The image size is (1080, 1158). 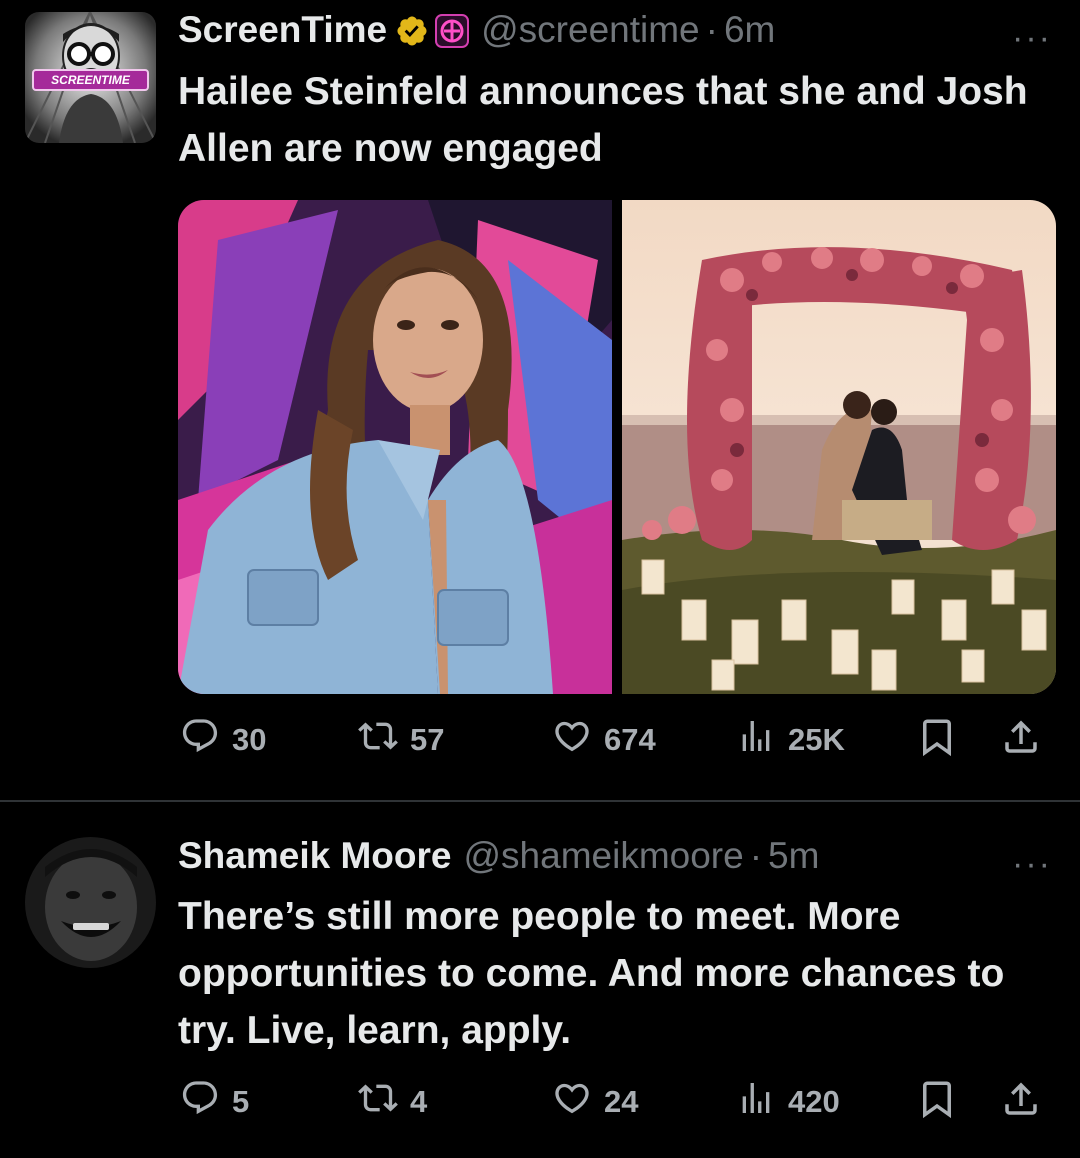 I want to click on author-handle: @shameikmoore, so click(x=603, y=856).